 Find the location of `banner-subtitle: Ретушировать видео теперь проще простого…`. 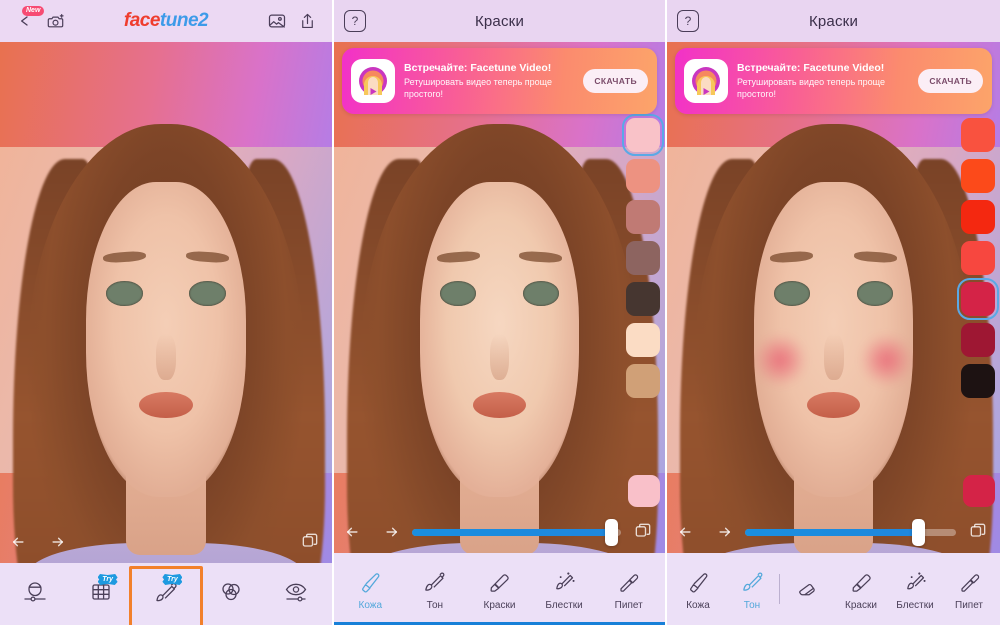

banner-subtitle: Ретушировать видео теперь проще простого… is located at coordinates (478, 87).